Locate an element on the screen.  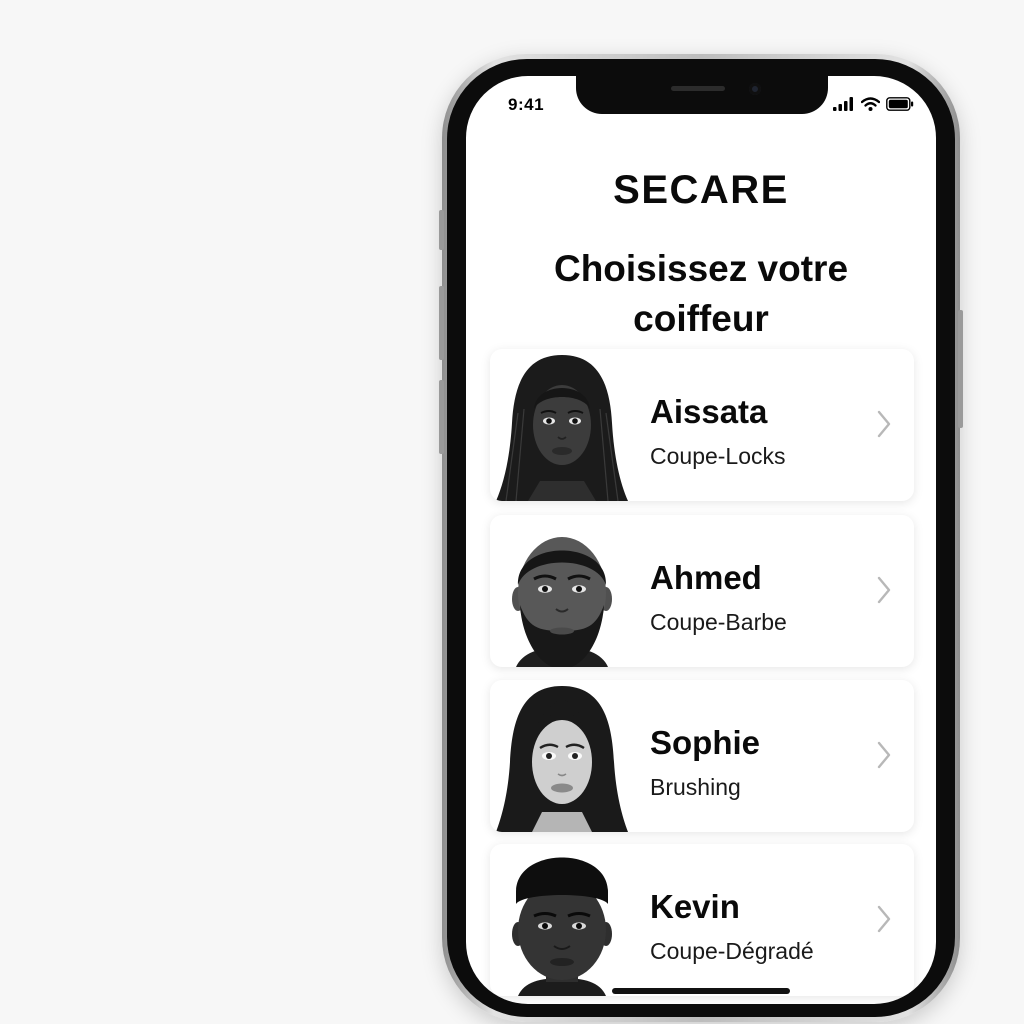
front-camera is located at coordinates (755, 89).